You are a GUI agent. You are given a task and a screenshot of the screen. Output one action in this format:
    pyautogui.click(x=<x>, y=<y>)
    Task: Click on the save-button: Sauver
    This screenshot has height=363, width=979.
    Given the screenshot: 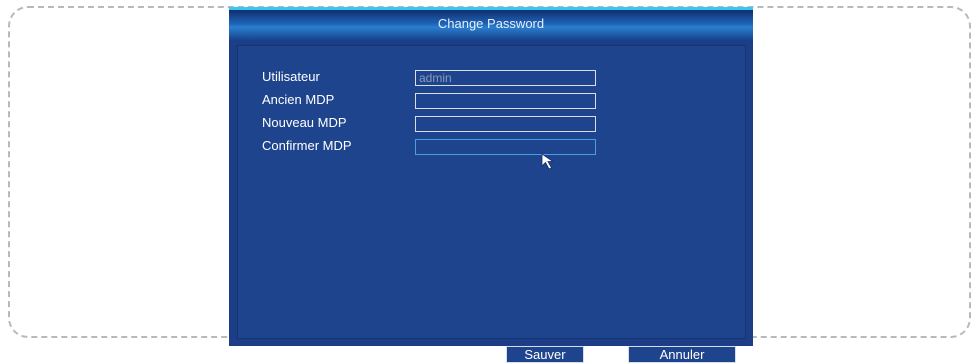 What is the action you would take?
    pyautogui.click(x=545, y=354)
    